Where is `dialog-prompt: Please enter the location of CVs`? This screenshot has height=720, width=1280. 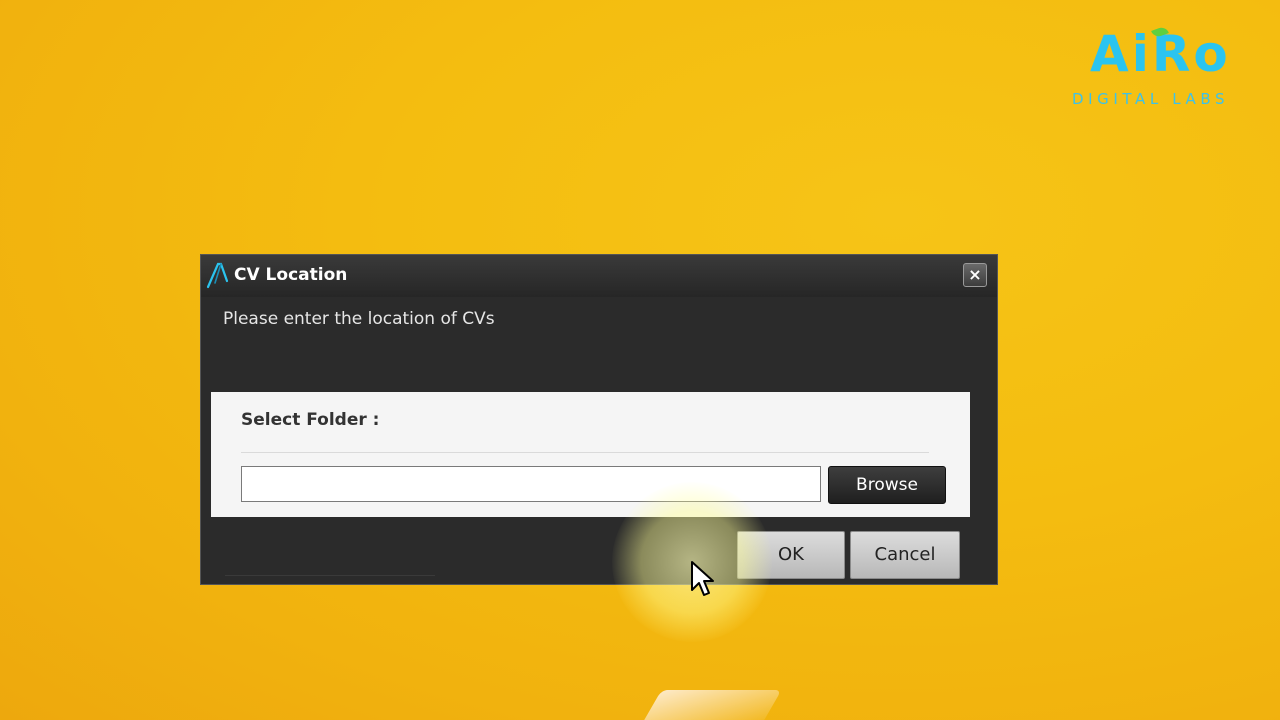
dialog-prompt: Please enter the location of CVs is located at coordinates (359, 319).